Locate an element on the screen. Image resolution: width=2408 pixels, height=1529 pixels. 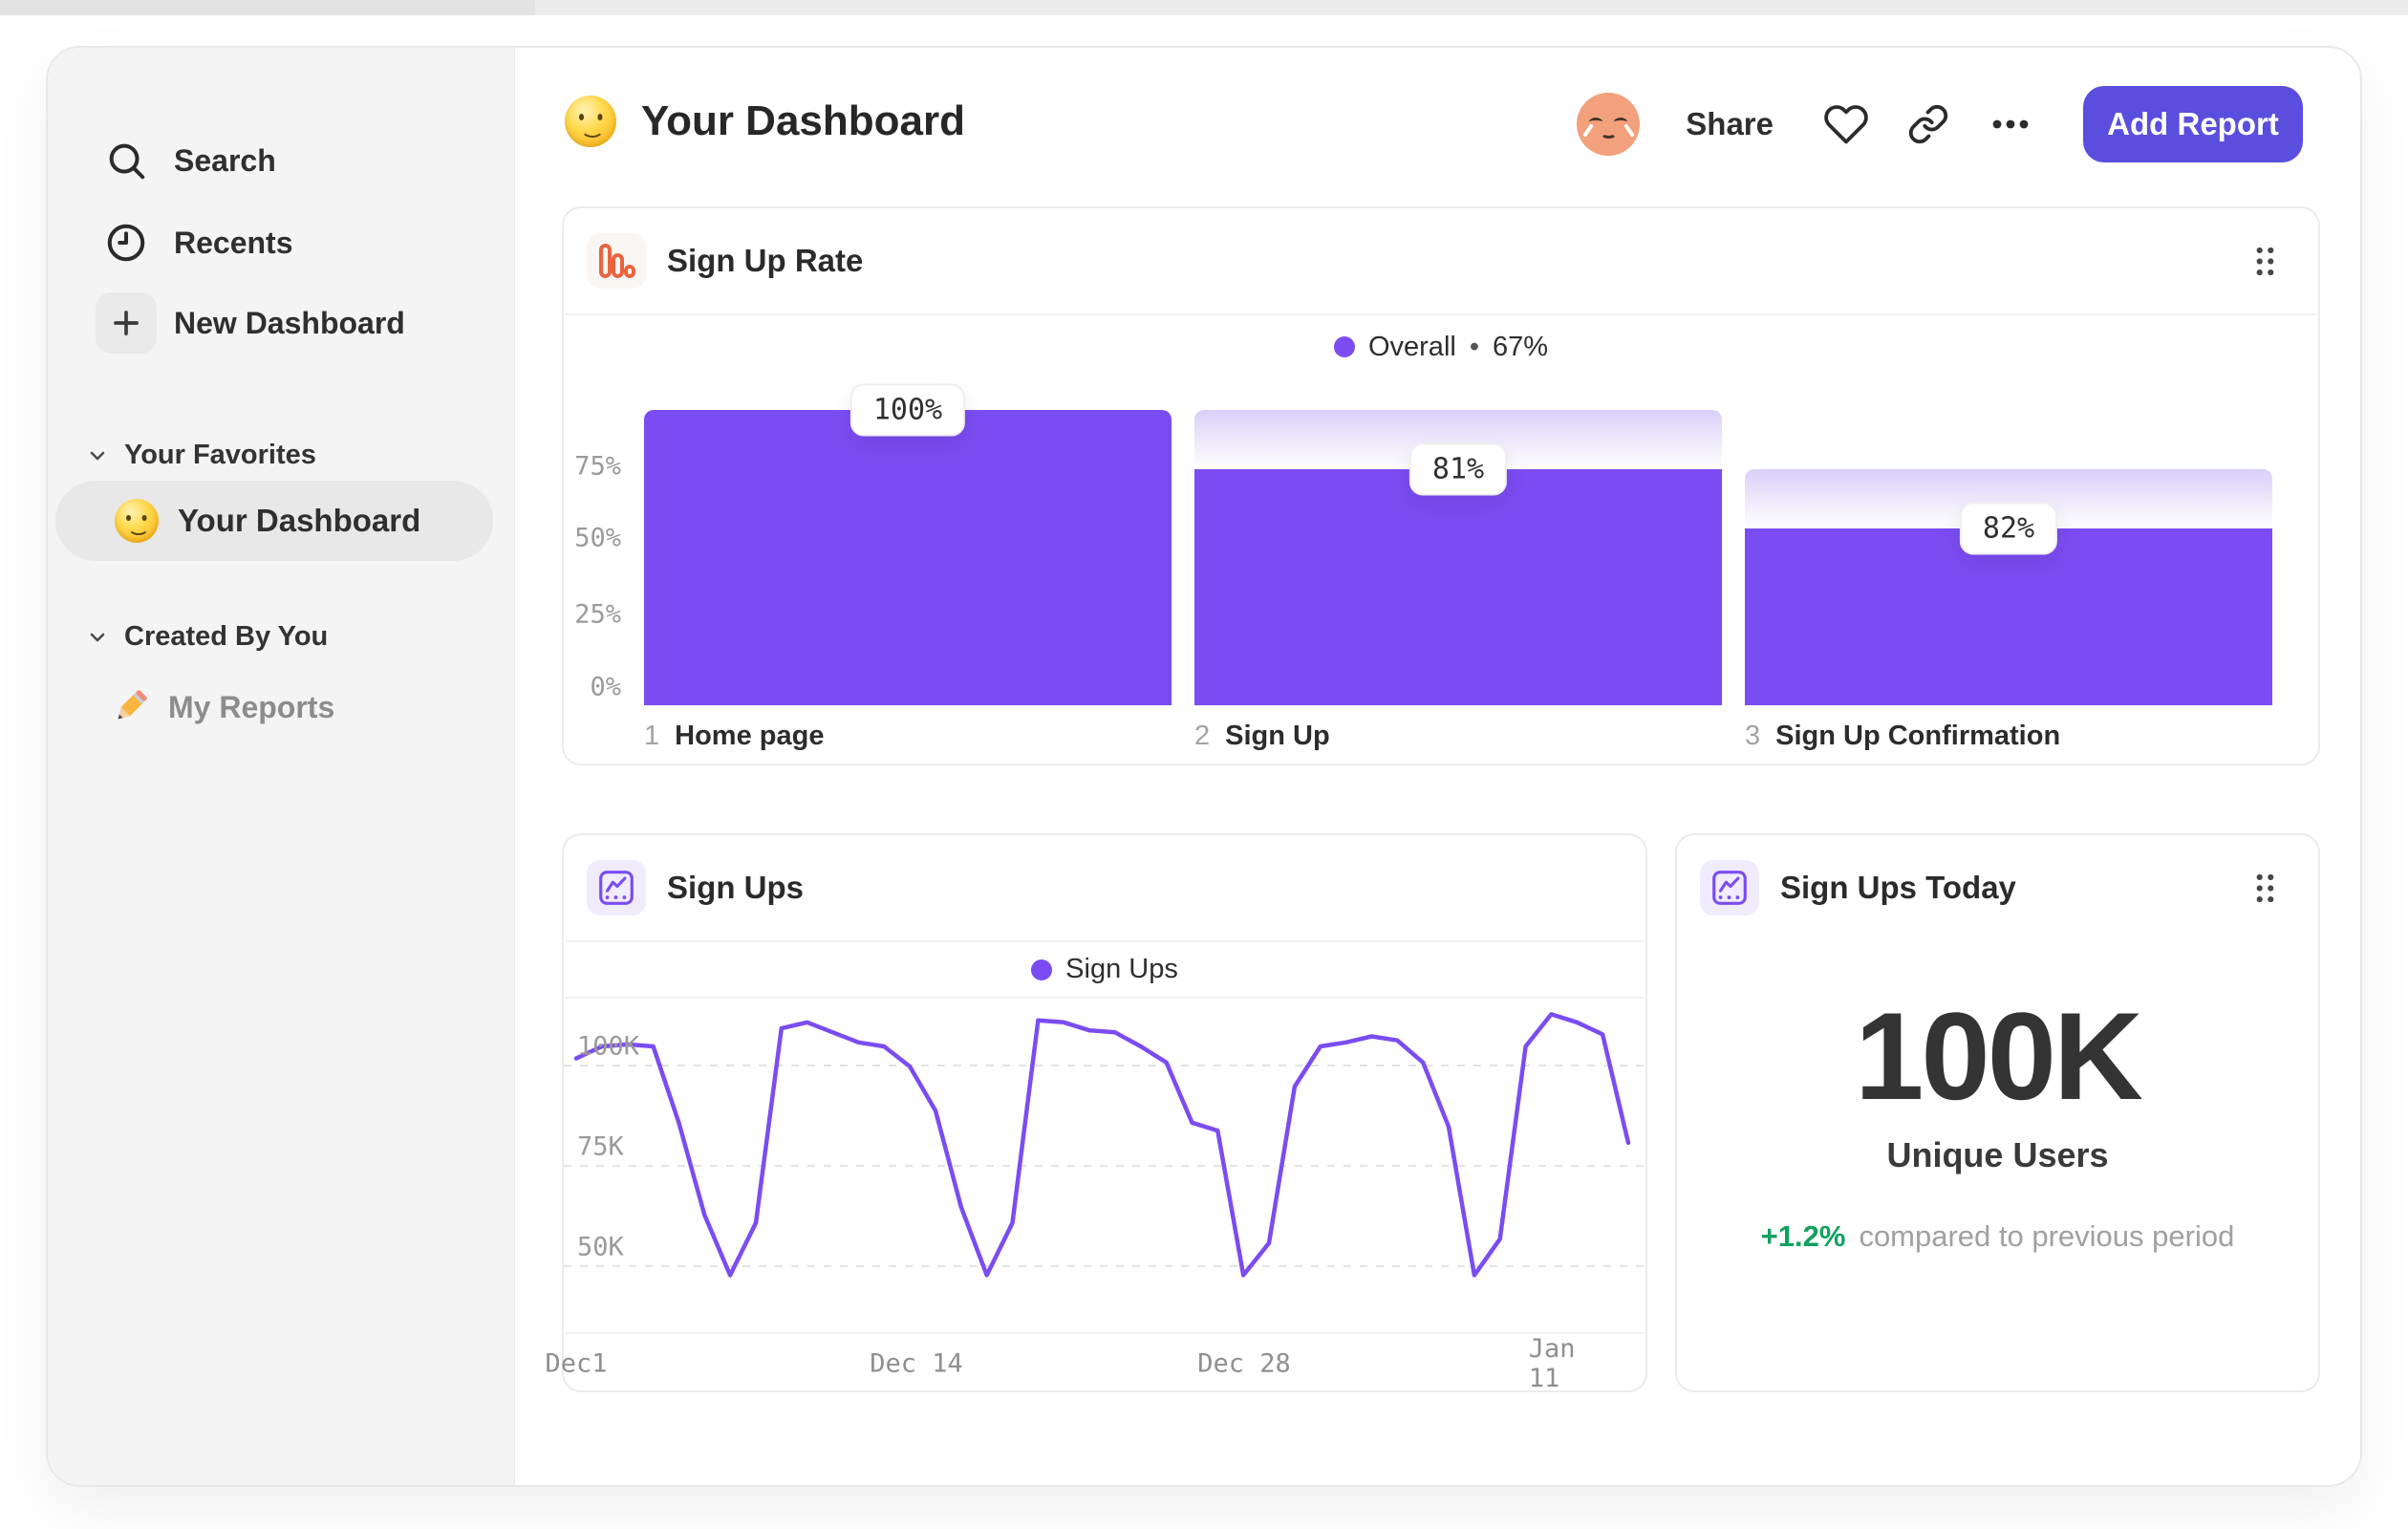
card-title: Sign Ups is located at coordinates (736, 887).